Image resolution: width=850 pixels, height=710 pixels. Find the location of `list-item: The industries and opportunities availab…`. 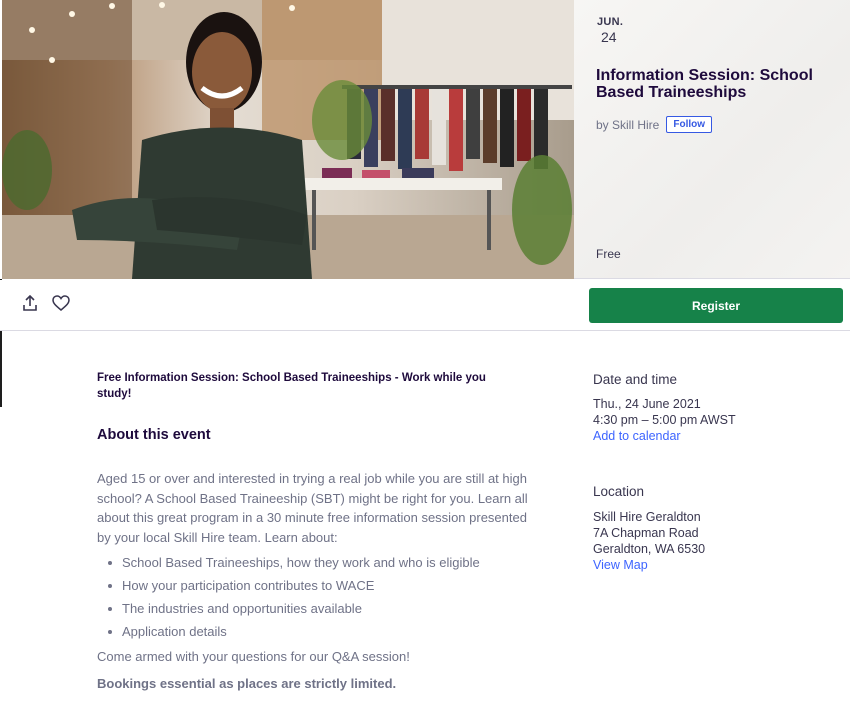

list-item: The industries and opportunities availab… is located at coordinates (314, 610).